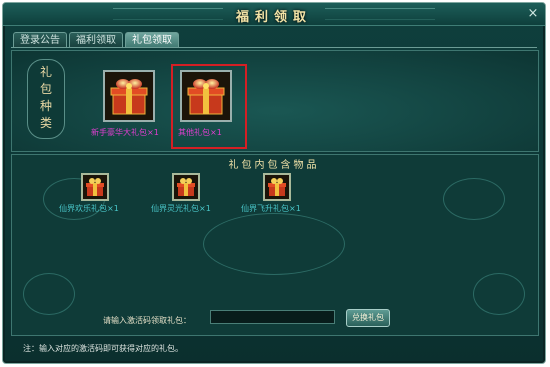 The width and height of the screenshot is (550, 367). What do you see at coordinates (533, 14) in the screenshot?
I see `close-icon: ×` at bounding box center [533, 14].